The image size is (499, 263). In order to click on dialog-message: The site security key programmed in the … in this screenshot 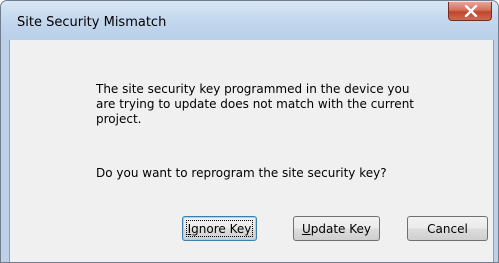, I will do `click(255, 104)`.